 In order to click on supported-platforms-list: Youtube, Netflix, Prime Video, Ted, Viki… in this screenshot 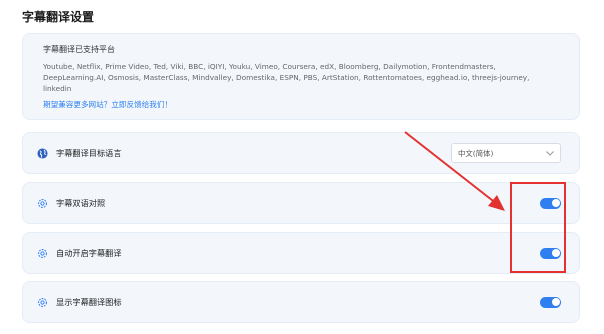, I will do `click(286, 77)`.